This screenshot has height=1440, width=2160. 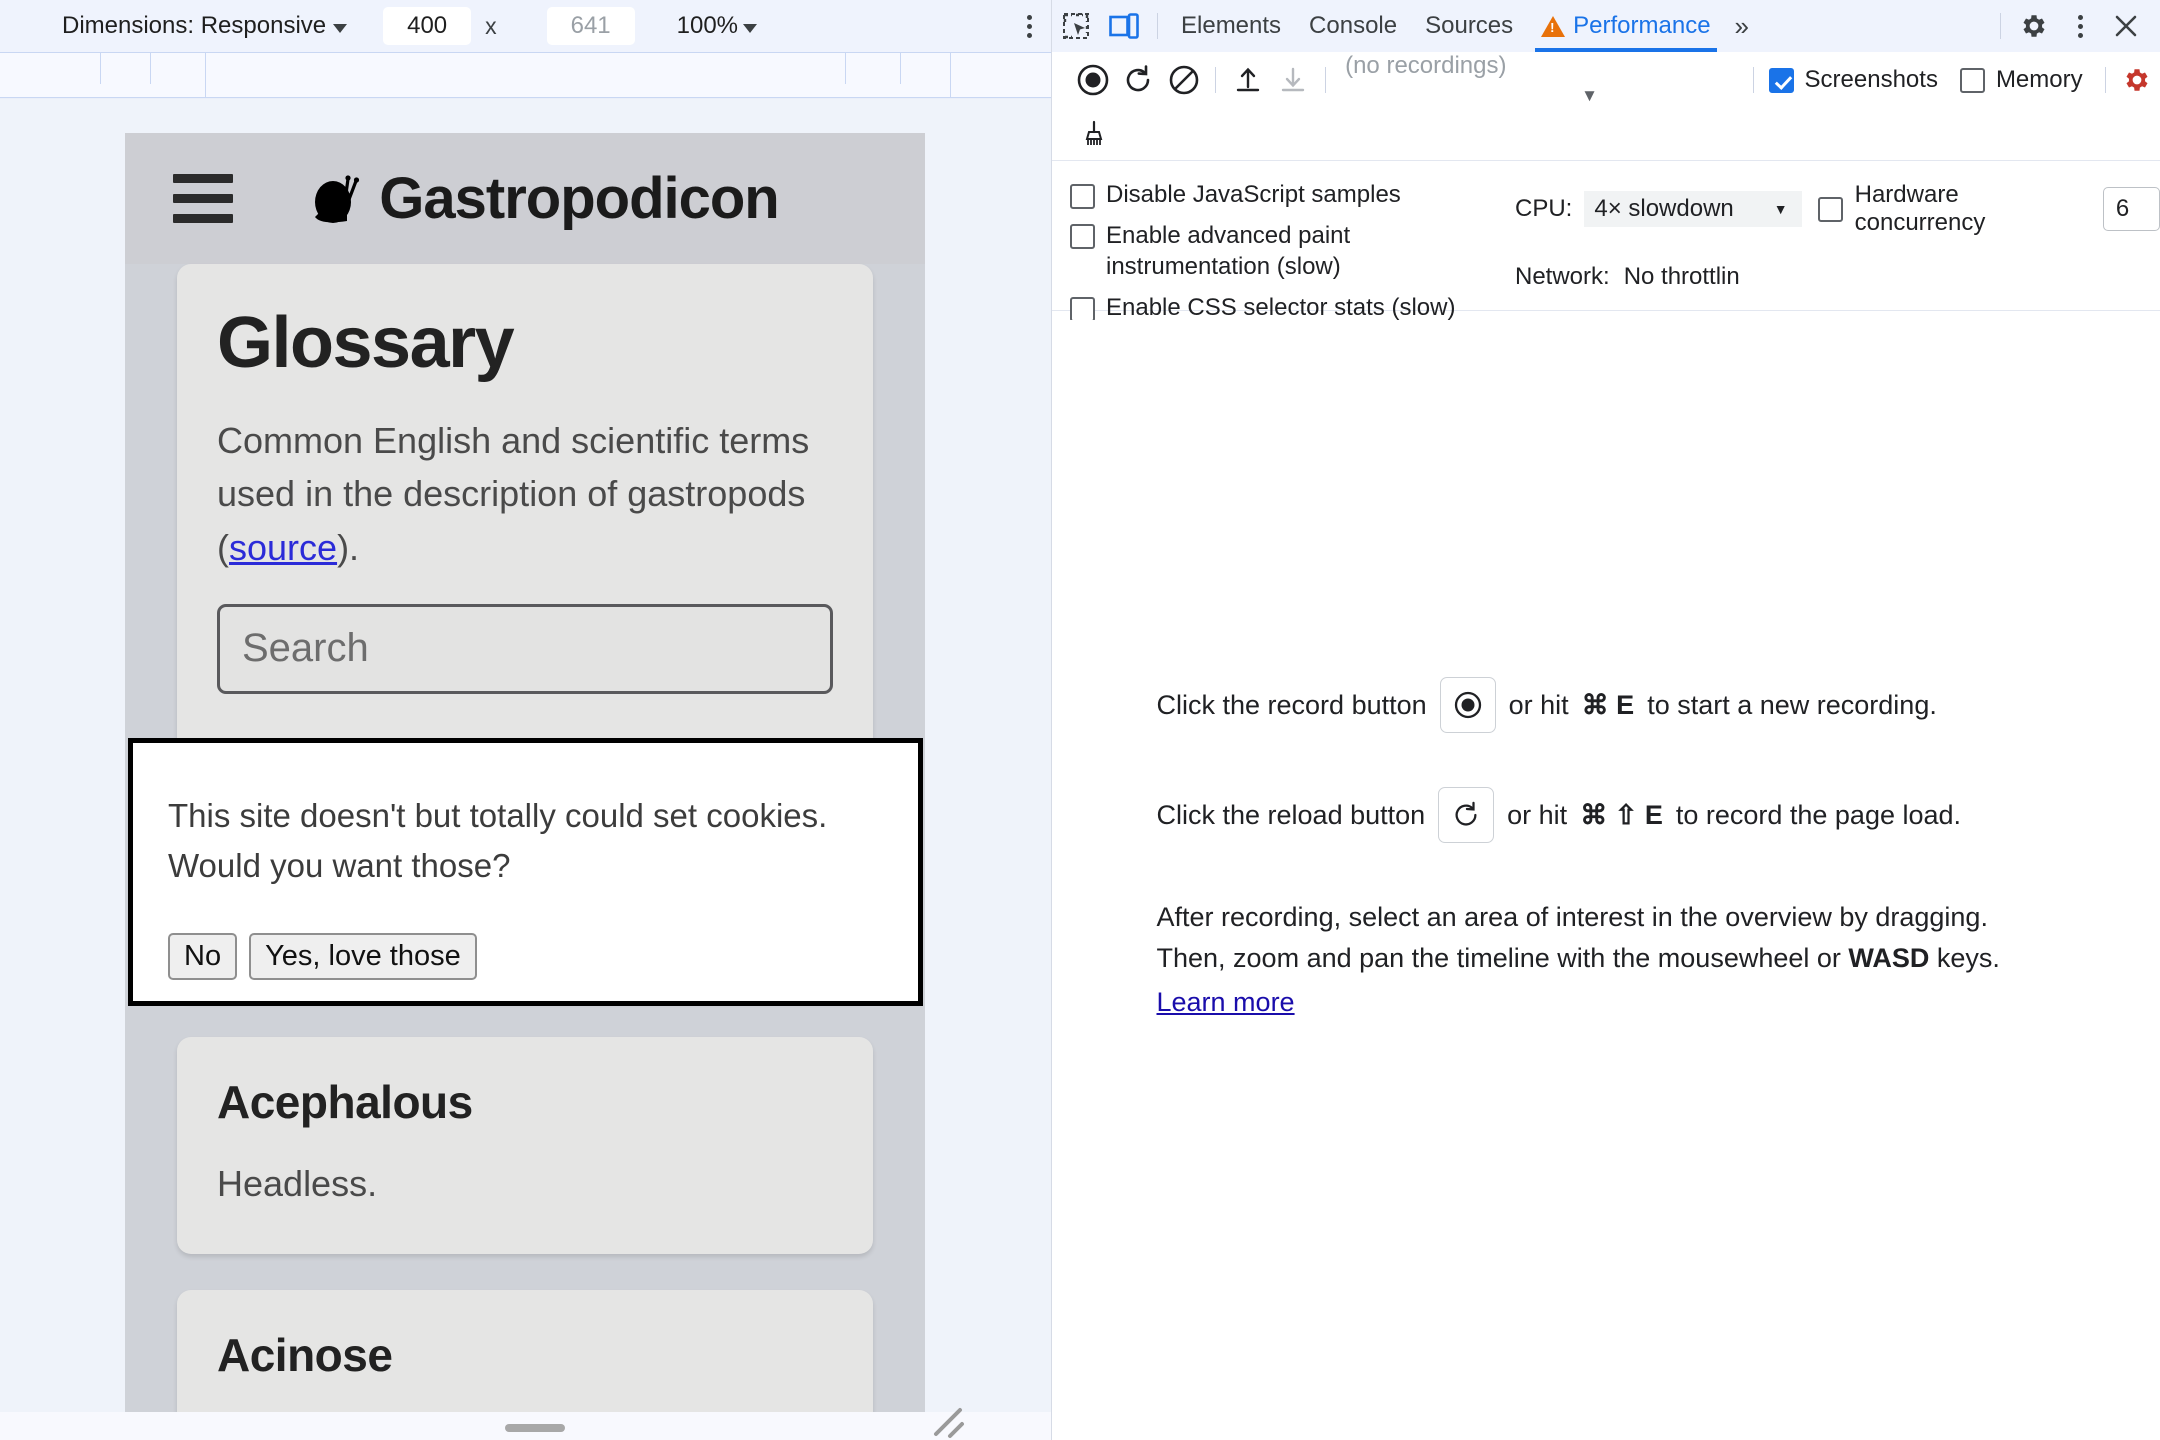 I want to click on tab-elements: Elements, so click(x=1231, y=26).